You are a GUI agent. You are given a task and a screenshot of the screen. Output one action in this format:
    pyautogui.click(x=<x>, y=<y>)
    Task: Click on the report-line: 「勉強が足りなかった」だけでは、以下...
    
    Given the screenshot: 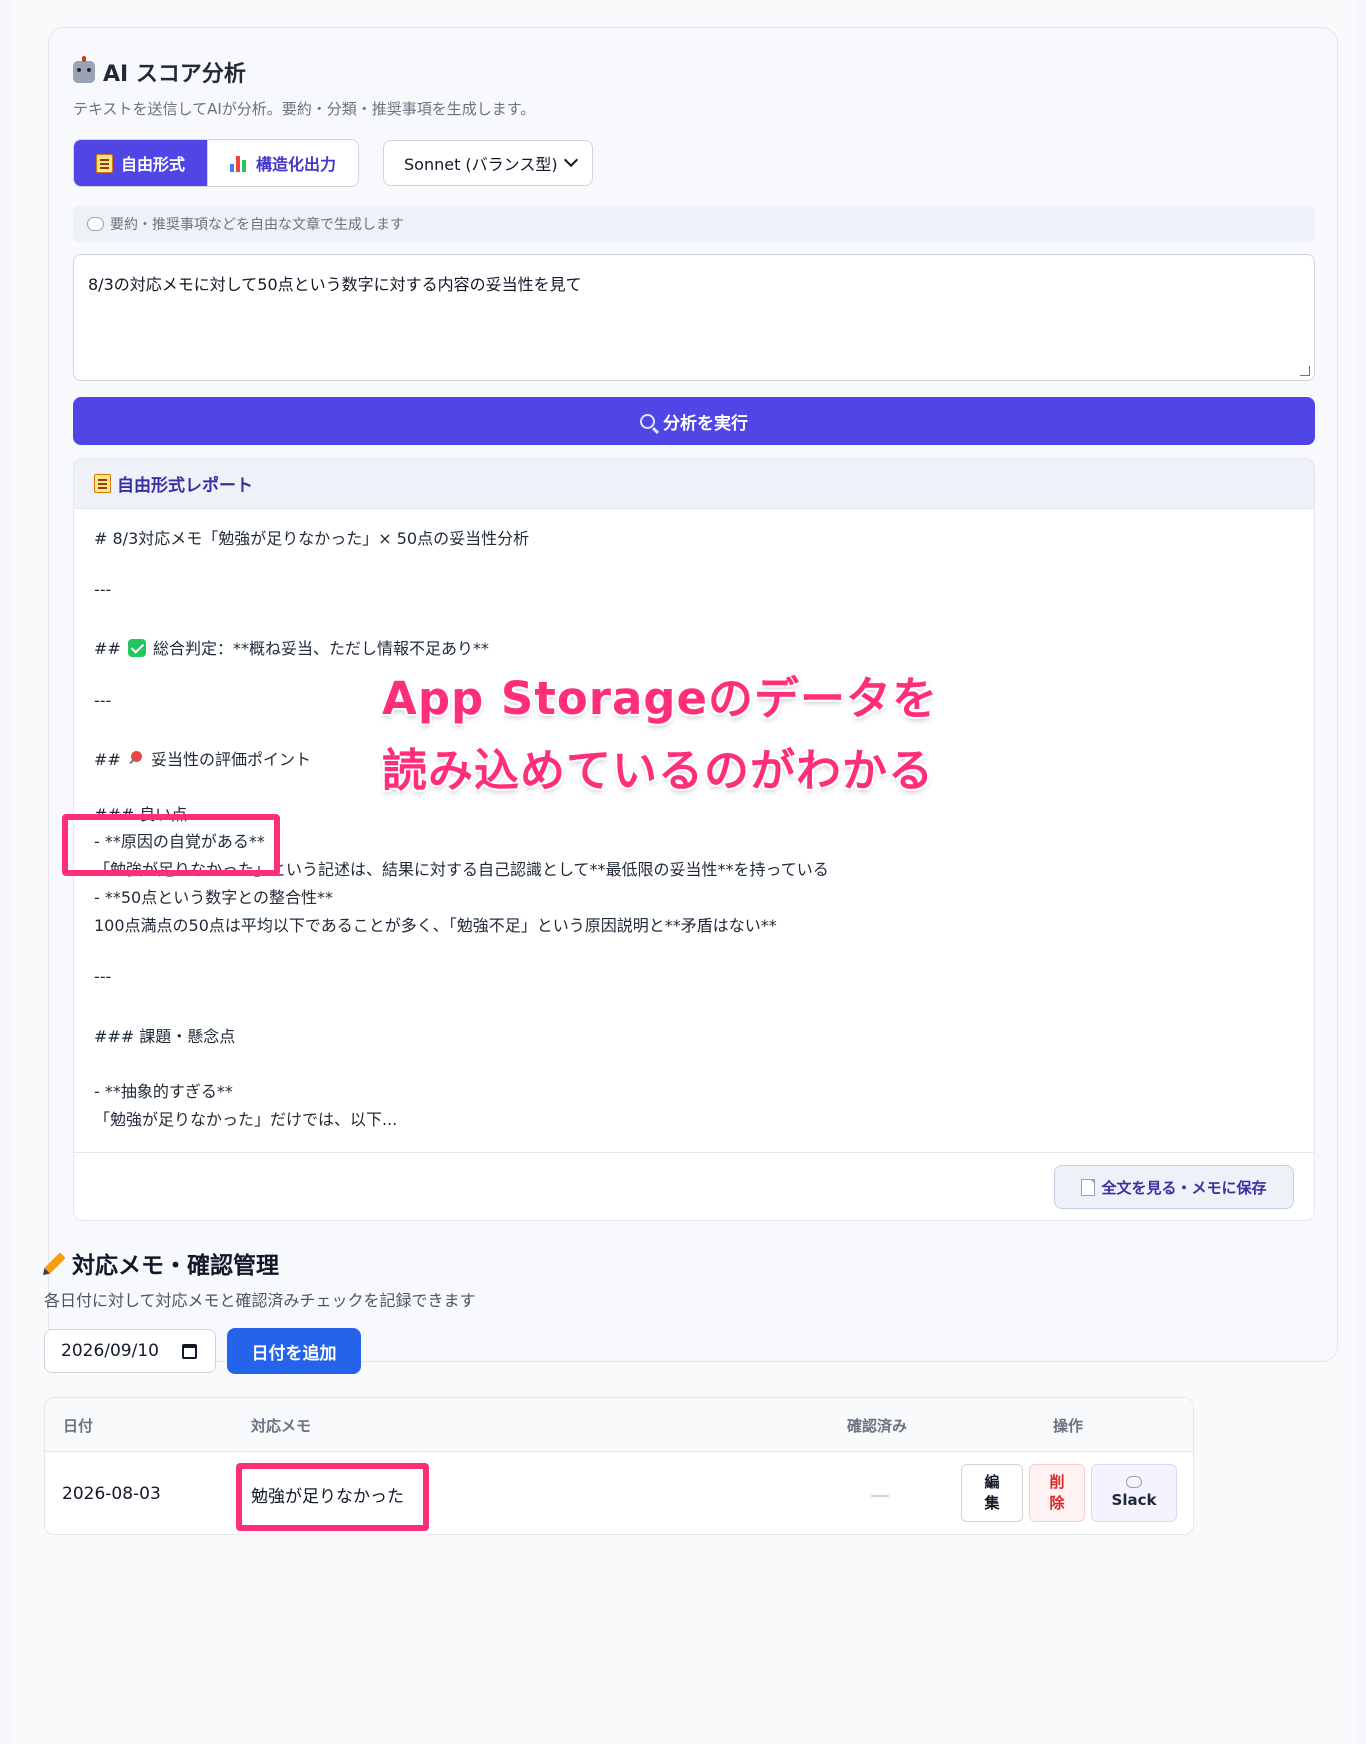 What is the action you would take?
    pyautogui.click(x=246, y=1119)
    